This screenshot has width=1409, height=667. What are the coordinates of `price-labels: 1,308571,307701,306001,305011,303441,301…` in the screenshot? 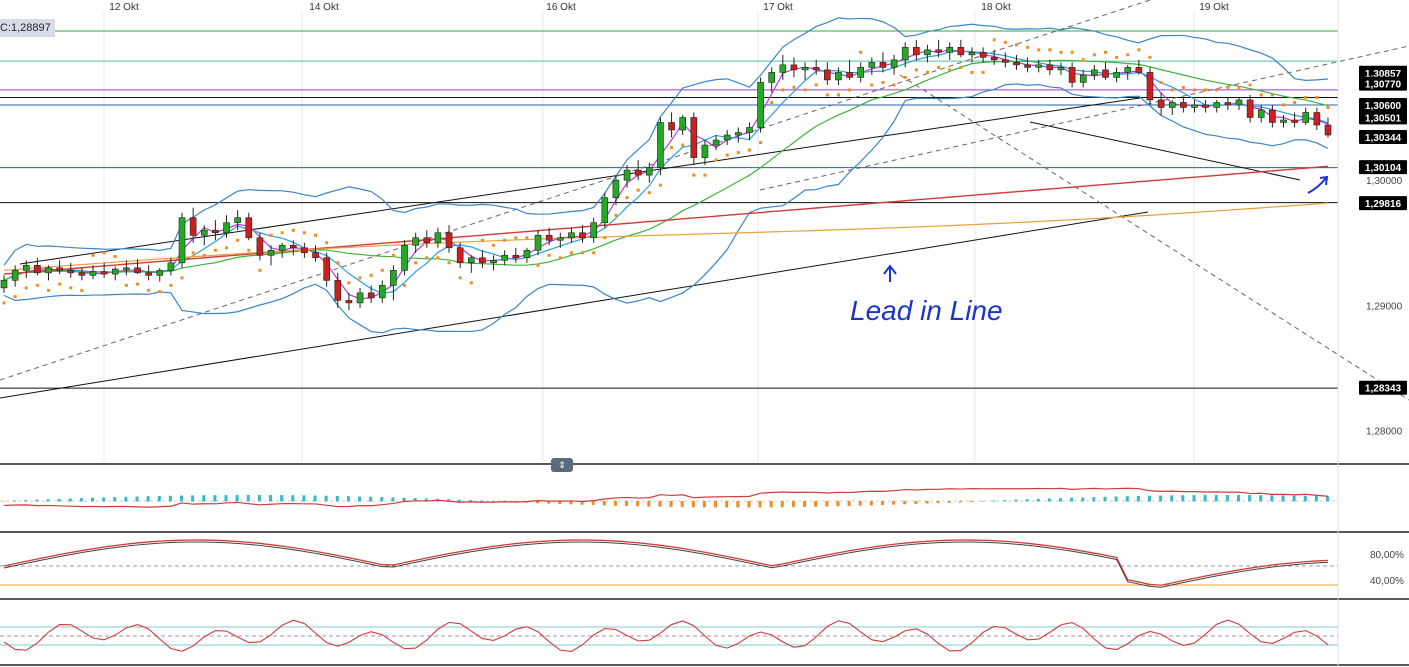 It's located at (1383, 230).